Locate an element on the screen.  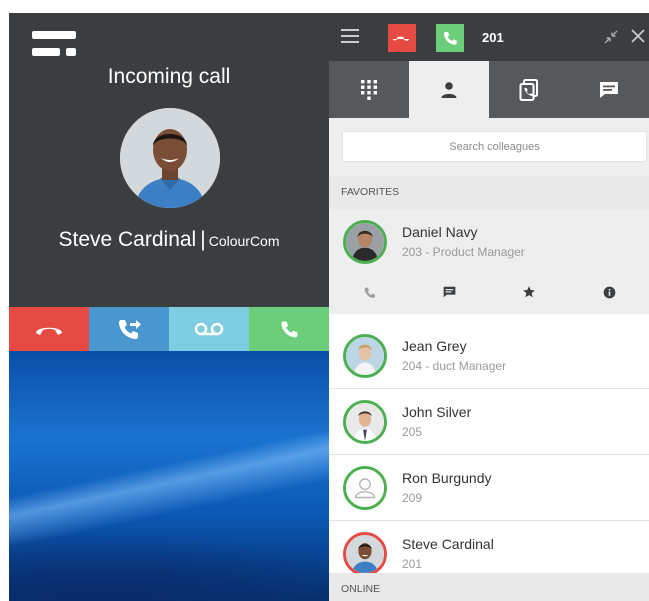
call-history-icon is located at coordinates (528, 89).